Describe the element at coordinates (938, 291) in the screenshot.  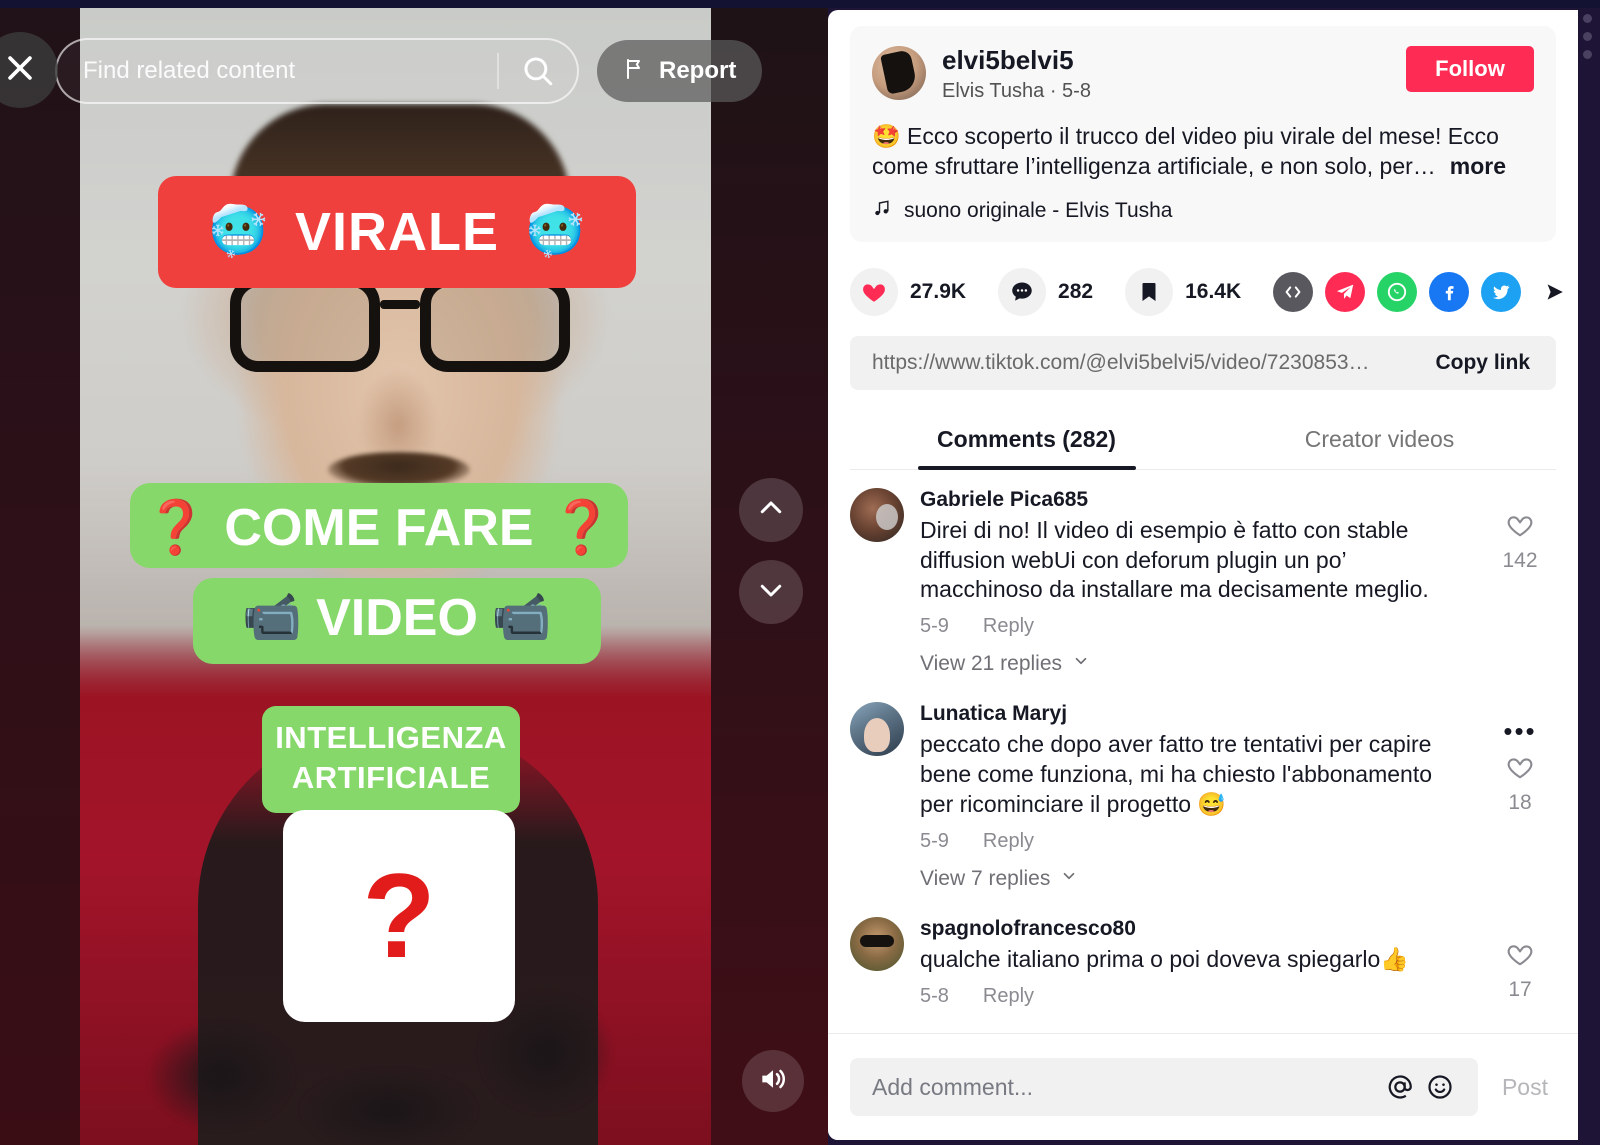
I see `like-count: 27.9K` at that location.